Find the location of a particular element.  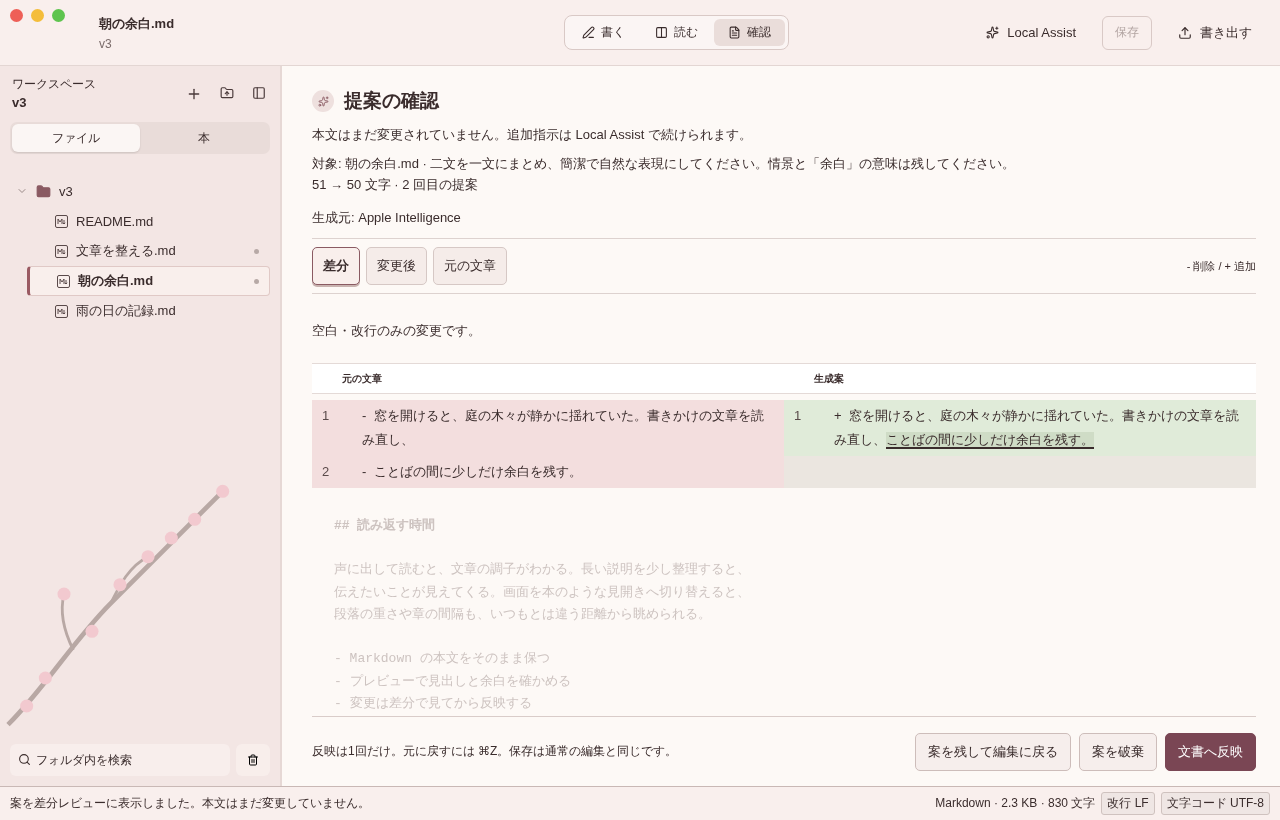

status-badge: 改行 LF is located at coordinates (1128, 803).